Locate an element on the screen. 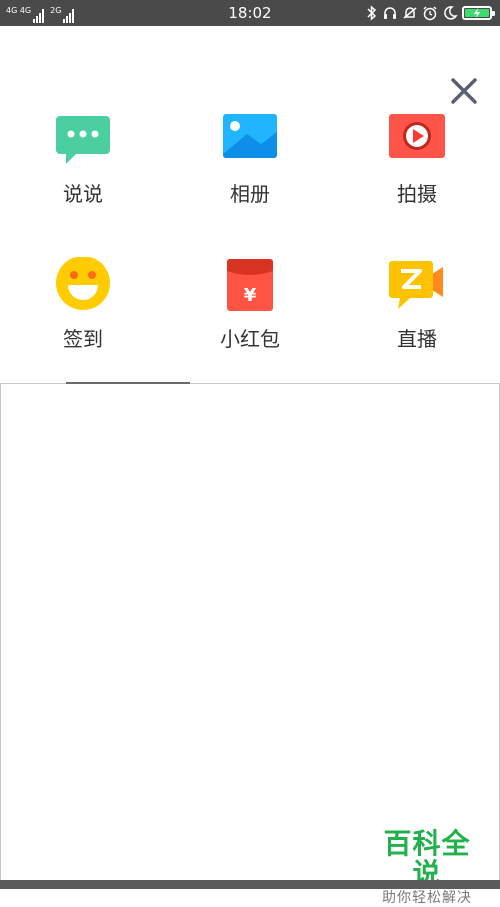  video-camera-icon is located at coordinates (417, 136).